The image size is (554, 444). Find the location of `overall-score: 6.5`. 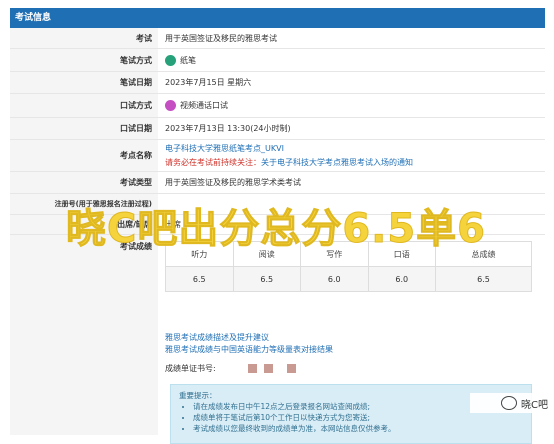

overall-score: 6.5 is located at coordinates (483, 279).